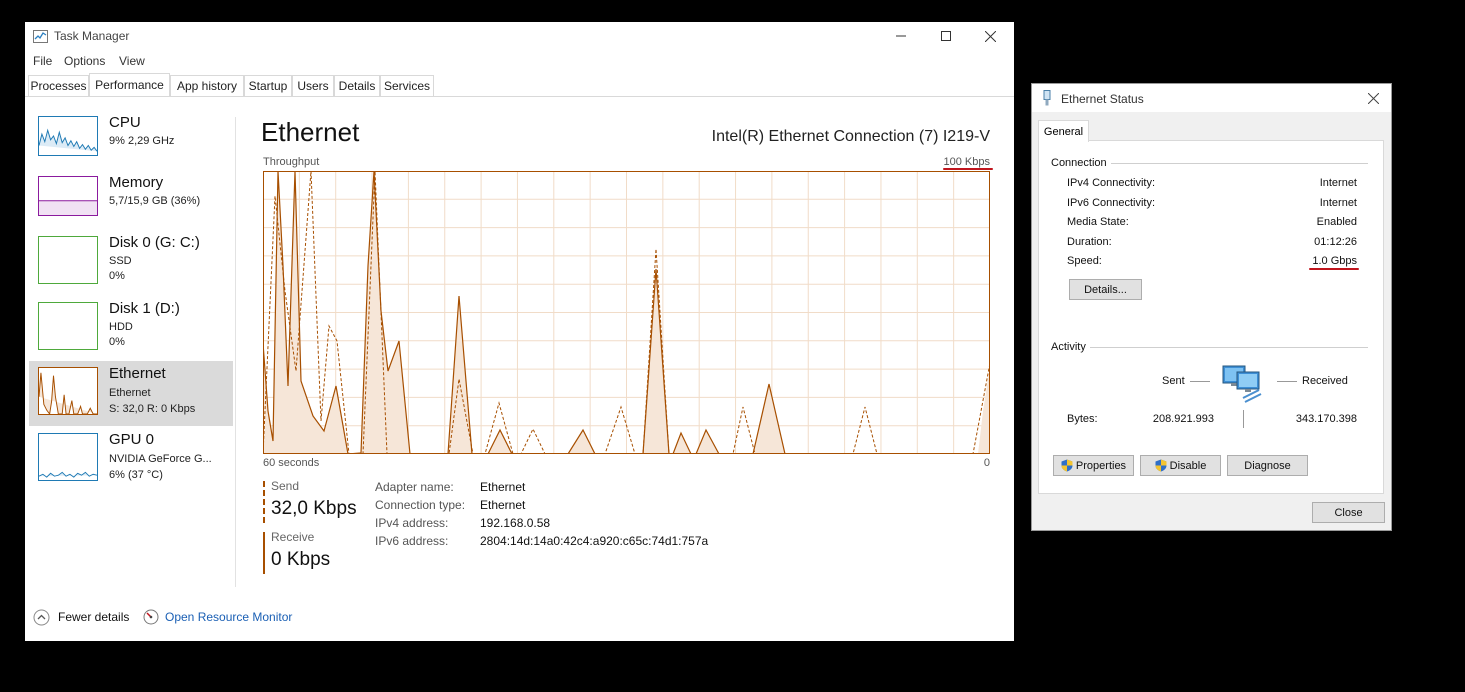 This screenshot has height=692, width=1465. Describe the element at coordinates (154, 242) in the screenshot. I see `sidebar-item-label: Disk 0 (G: C:)` at that location.